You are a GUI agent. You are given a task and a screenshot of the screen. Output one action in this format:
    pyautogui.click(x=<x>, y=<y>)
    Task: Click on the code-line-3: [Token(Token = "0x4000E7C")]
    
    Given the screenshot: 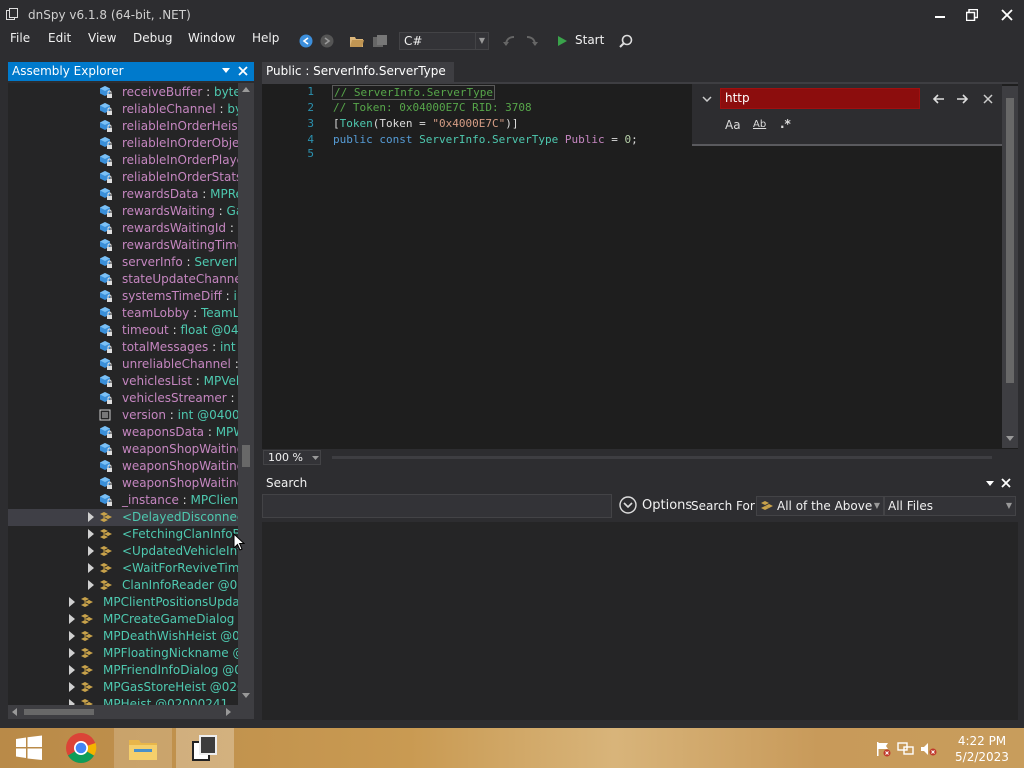 What is the action you would take?
    pyautogui.click(x=426, y=123)
    